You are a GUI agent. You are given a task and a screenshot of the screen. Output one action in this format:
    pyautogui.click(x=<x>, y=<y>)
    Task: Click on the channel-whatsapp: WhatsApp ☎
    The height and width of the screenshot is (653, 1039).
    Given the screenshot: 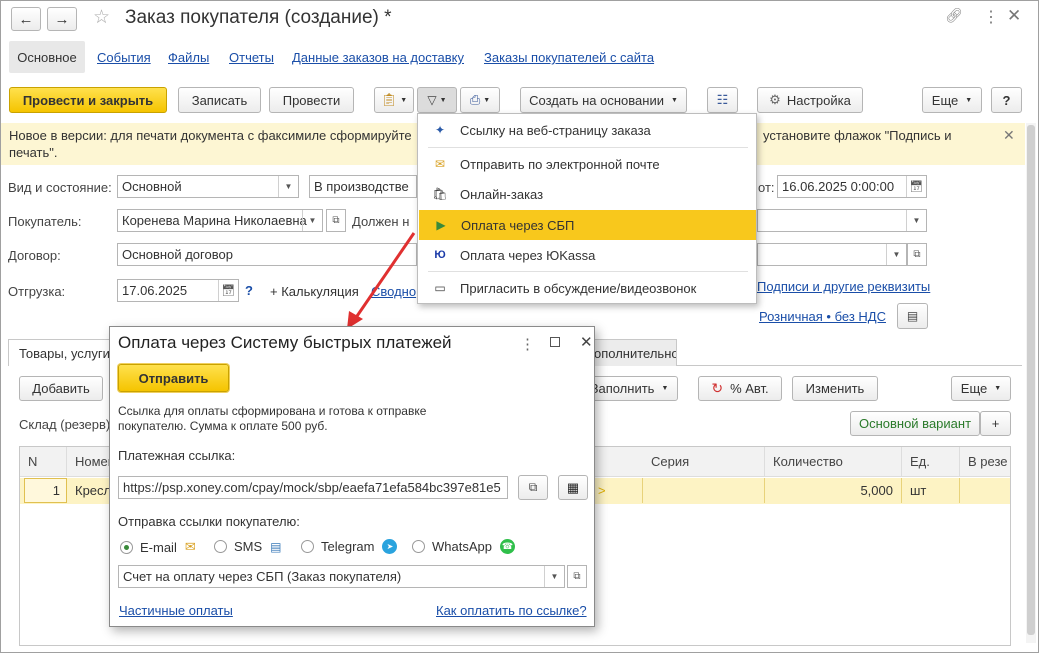 What is the action you would take?
    pyautogui.click(x=463, y=546)
    